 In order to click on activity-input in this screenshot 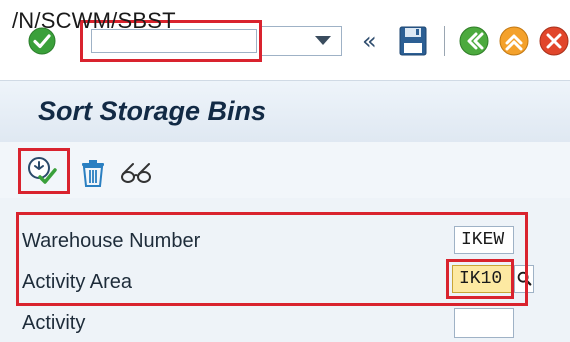, I will do `click(484, 323)`.